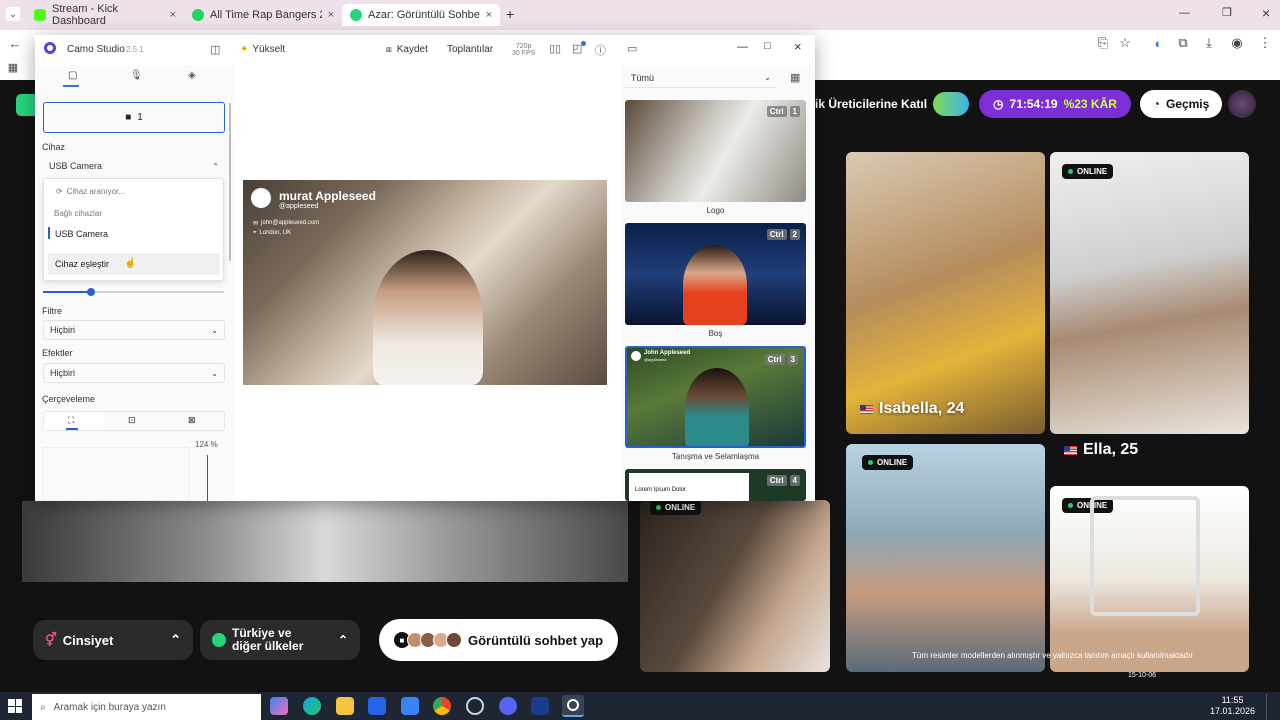  Describe the element at coordinates (767, 46) in the screenshot. I see `camo-maximize-button: □` at that location.